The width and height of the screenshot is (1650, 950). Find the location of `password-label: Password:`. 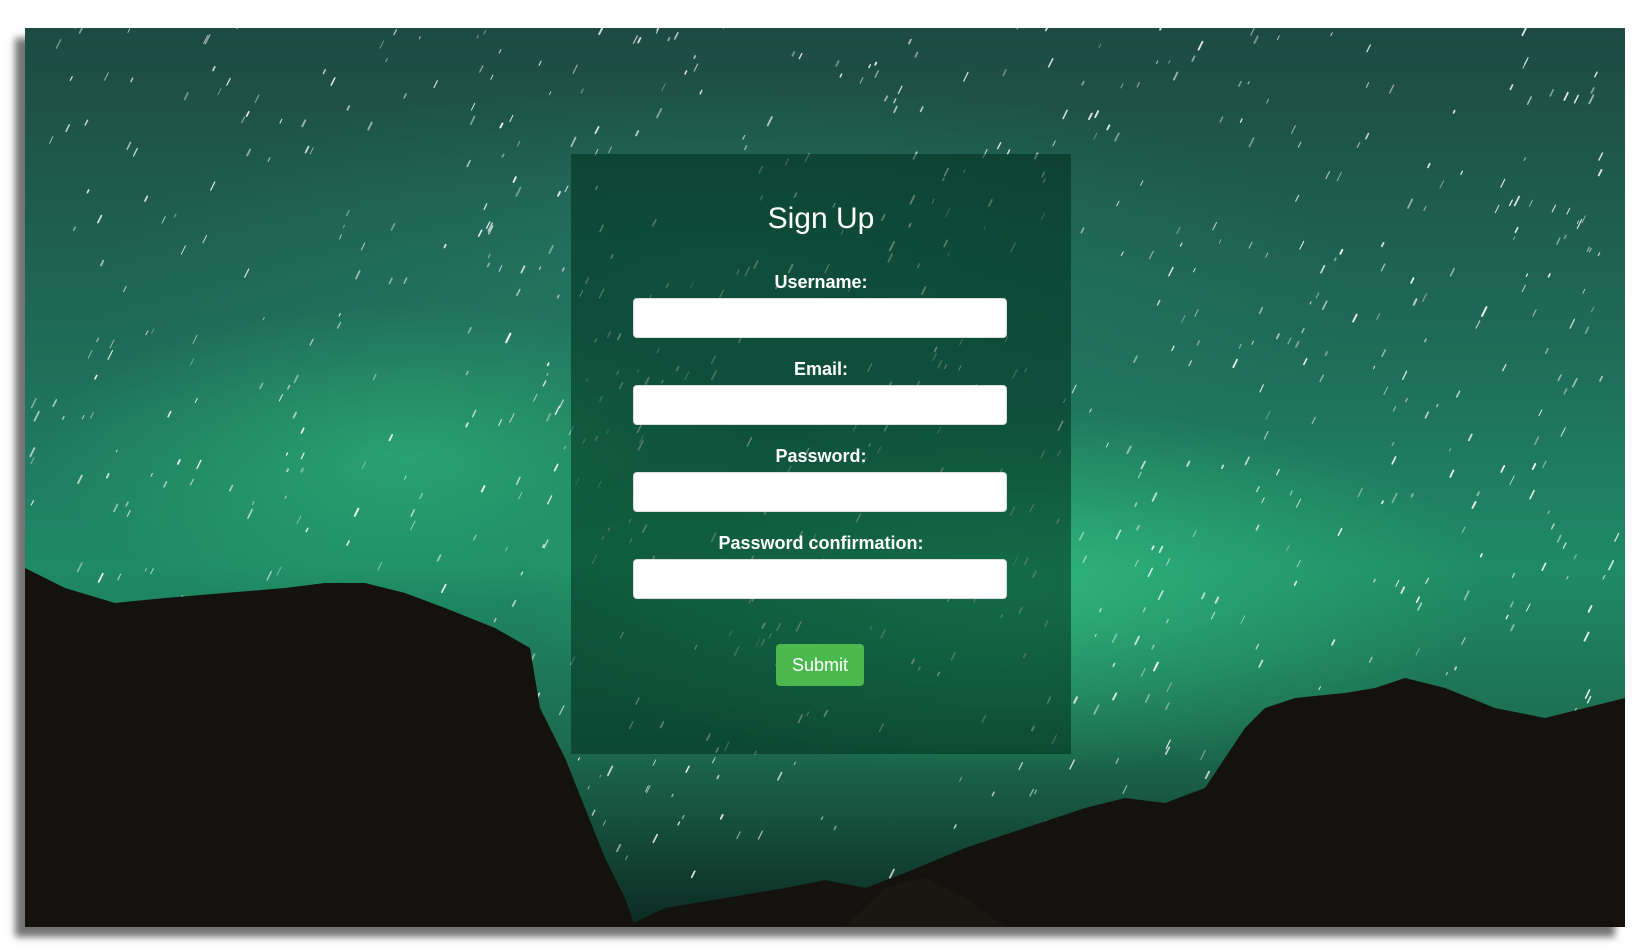

password-label: Password: is located at coordinates (821, 456).